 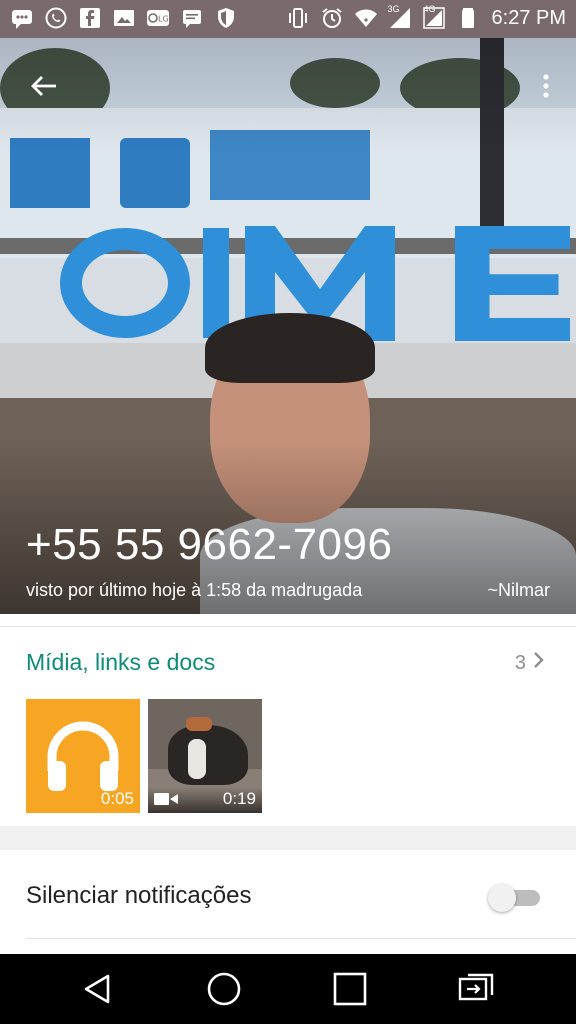 I want to click on contact-nickname: ~Nilmar, so click(x=518, y=590).